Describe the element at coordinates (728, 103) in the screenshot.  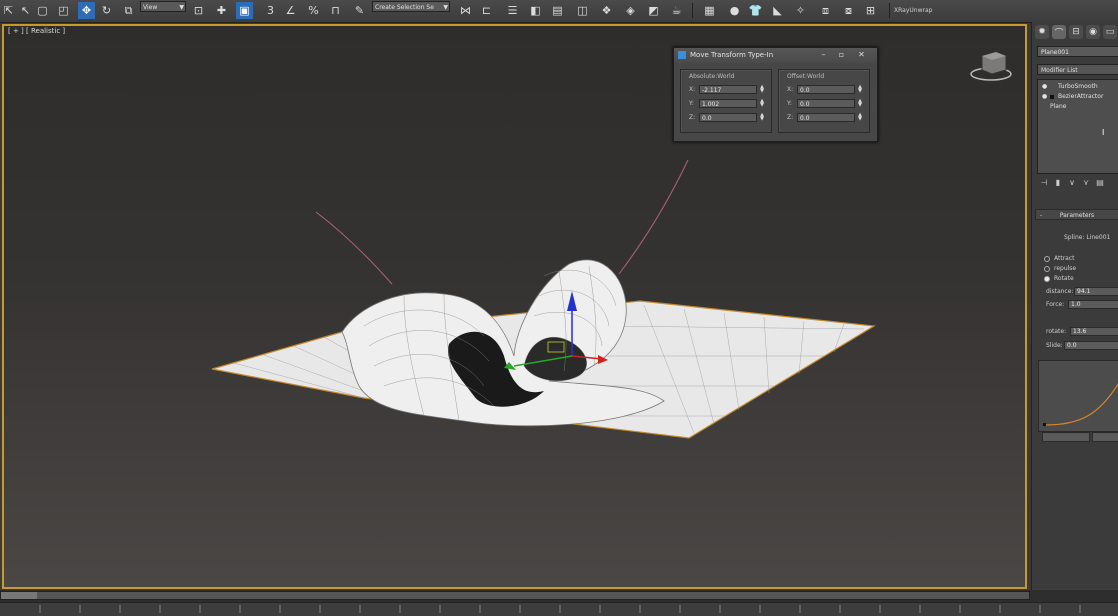
I see `absolute-y-field: 1.002` at that location.